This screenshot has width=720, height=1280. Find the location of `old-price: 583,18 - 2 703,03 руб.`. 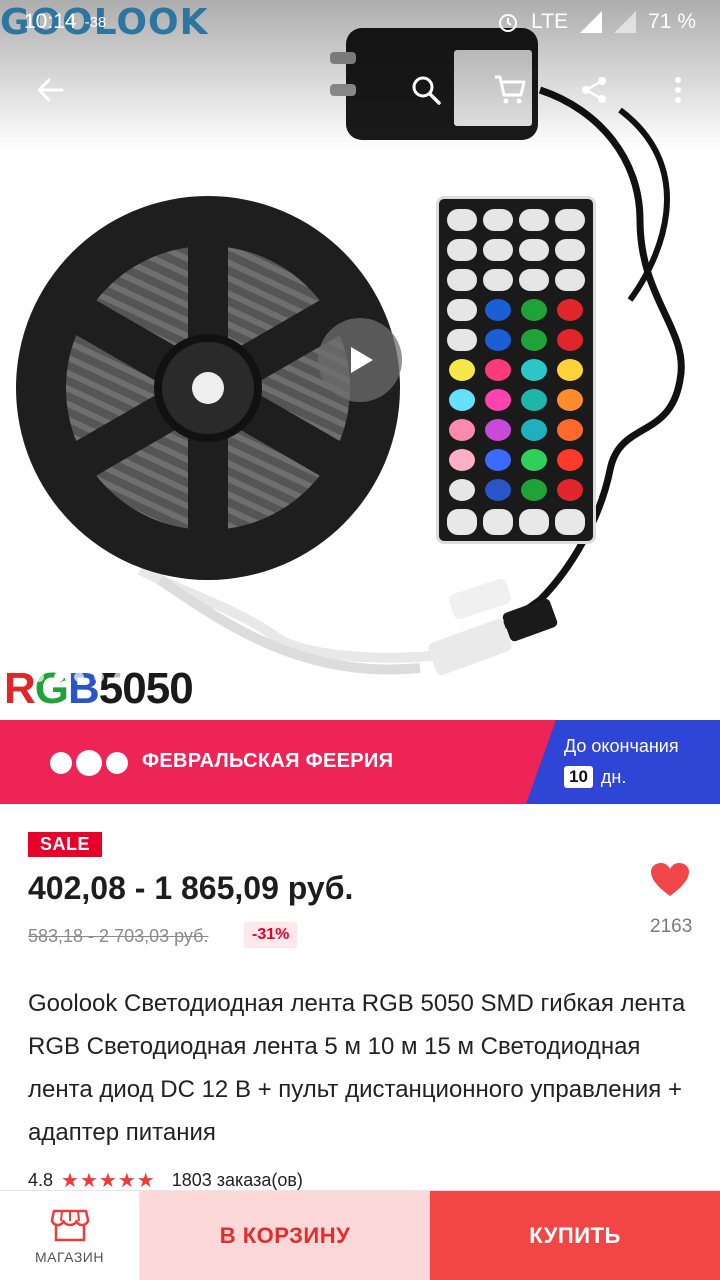

old-price: 583,18 - 2 703,03 руб. is located at coordinates (118, 936).